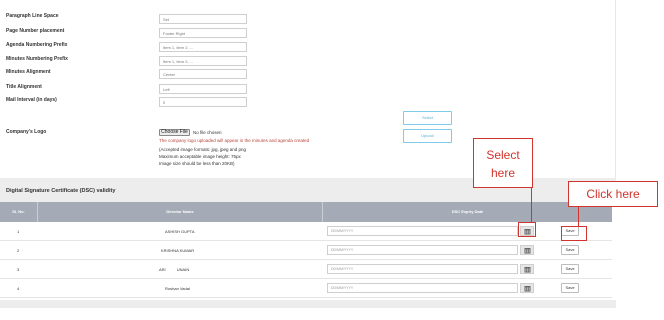 This screenshot has height=320, width=664. Describe the element at coordinates (306, 269) in the screenshot. I see `table-row: 3 ARI UNAIN DD/MM/YYYY Save` at that location.